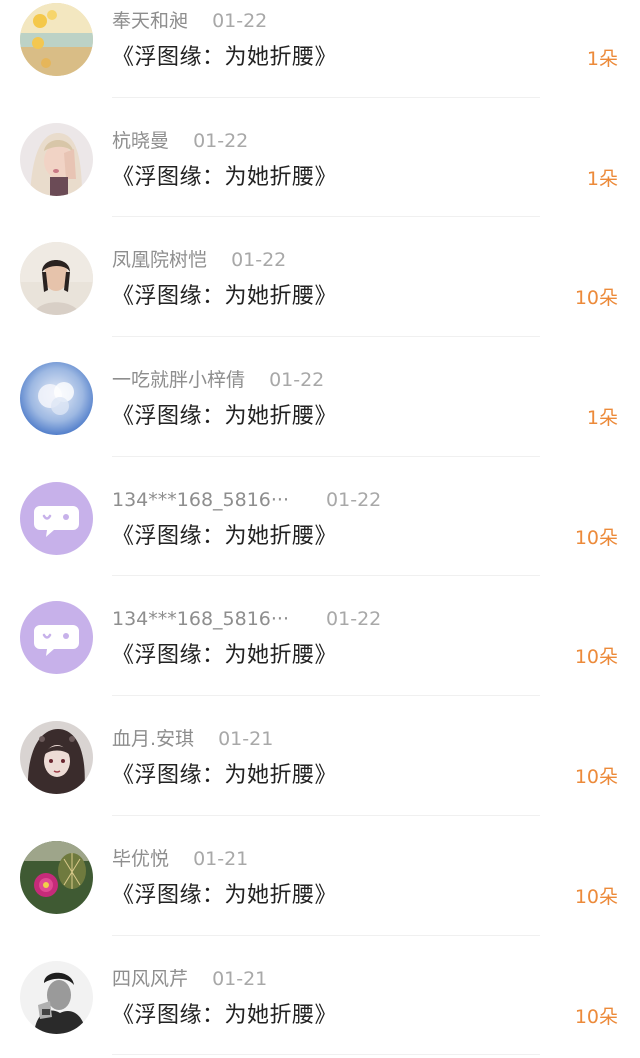 Image resolution: width=640 pixels, height=1058 pixels. I want to click on meta-line: 血月.安琪 01-21, so click(192, 739).